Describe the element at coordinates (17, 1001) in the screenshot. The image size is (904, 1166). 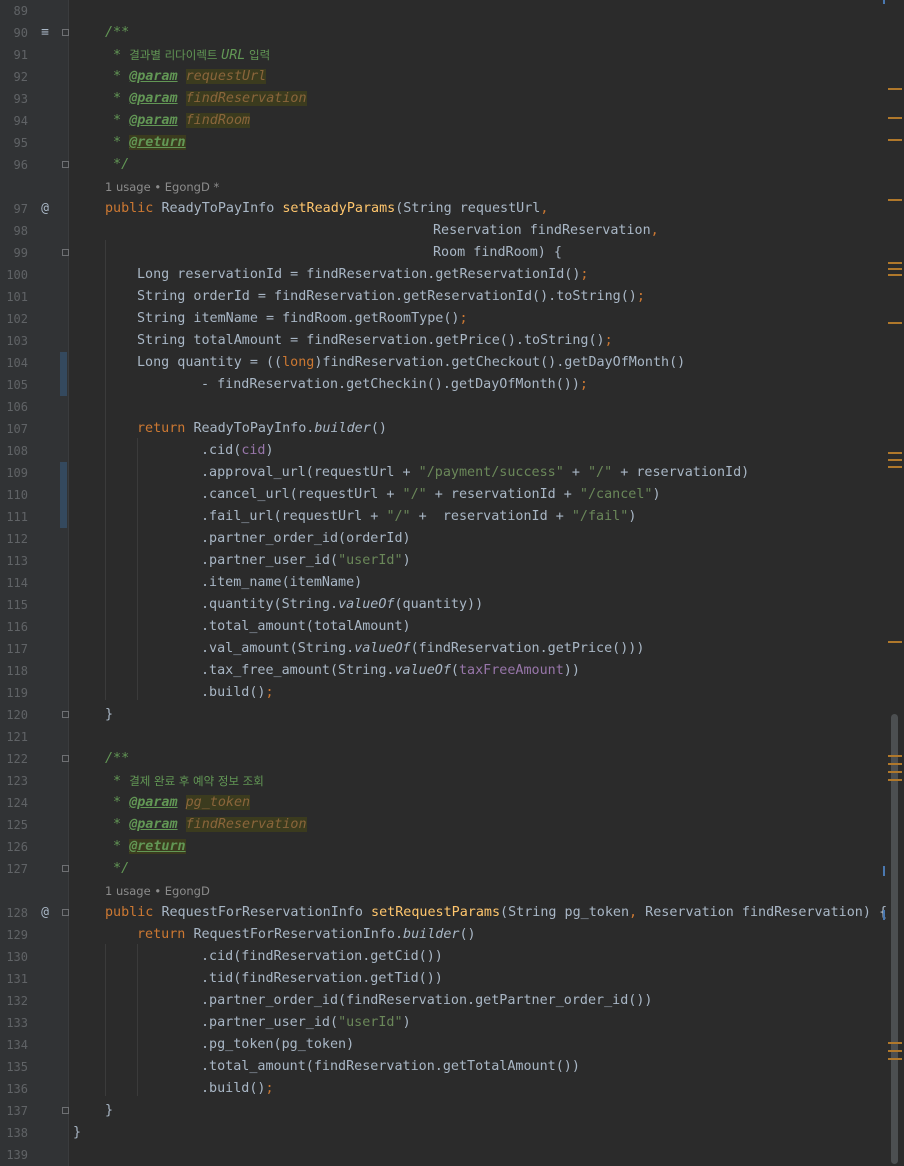
I see `line-number: 132` at that location.